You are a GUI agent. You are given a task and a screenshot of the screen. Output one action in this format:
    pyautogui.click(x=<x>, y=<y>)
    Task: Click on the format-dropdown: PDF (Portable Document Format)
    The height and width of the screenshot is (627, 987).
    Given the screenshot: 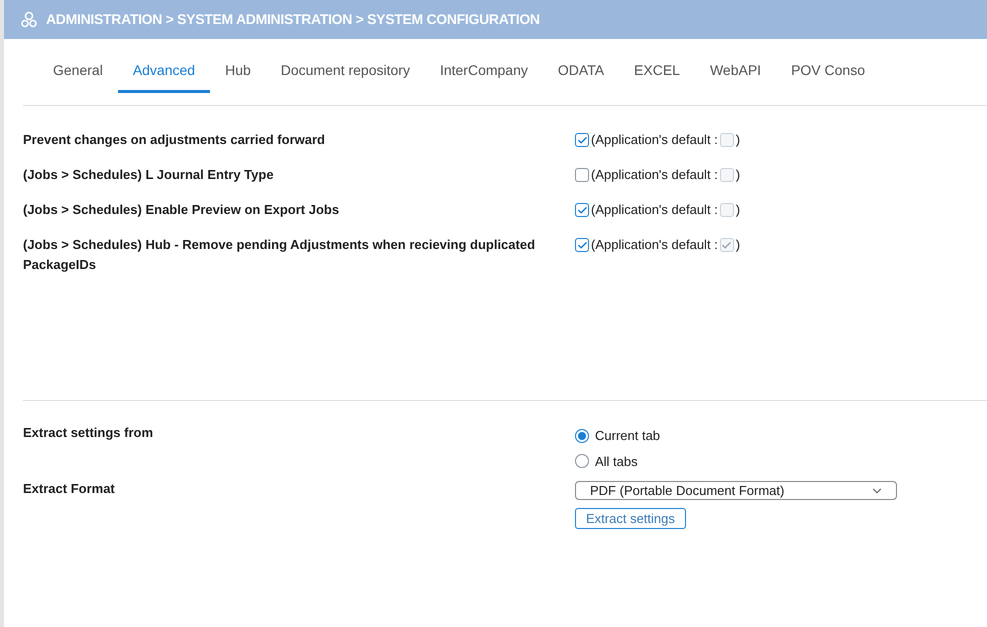 What is the action you would take?
    pyautogui.click(x=736, y=490)
    